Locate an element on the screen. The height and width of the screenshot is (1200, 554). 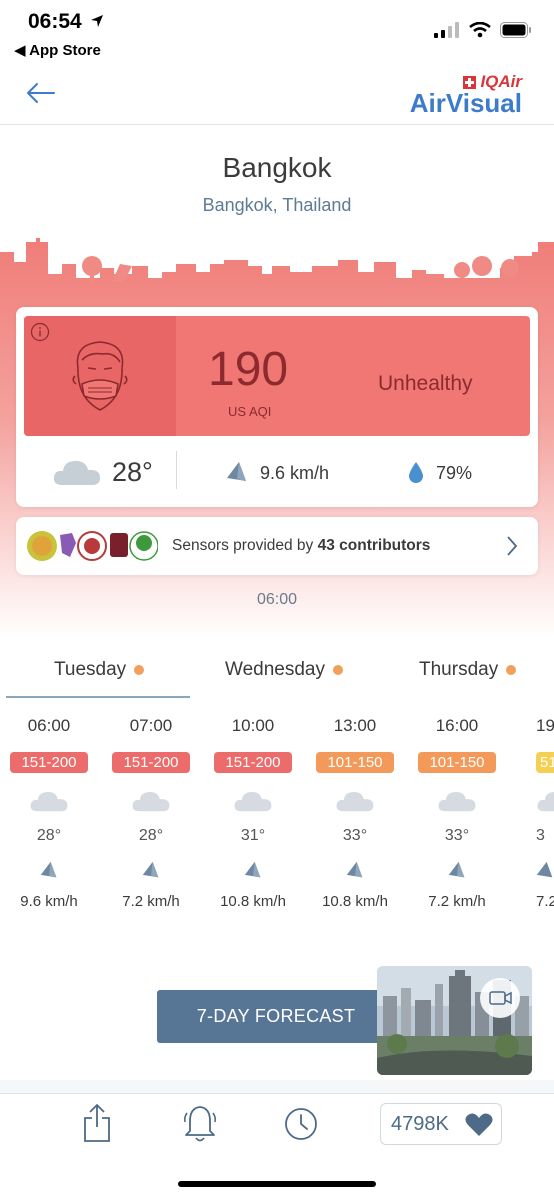
current-weather-row: 28° 9.6 km/h 79% is located at coordinates (277, 474).